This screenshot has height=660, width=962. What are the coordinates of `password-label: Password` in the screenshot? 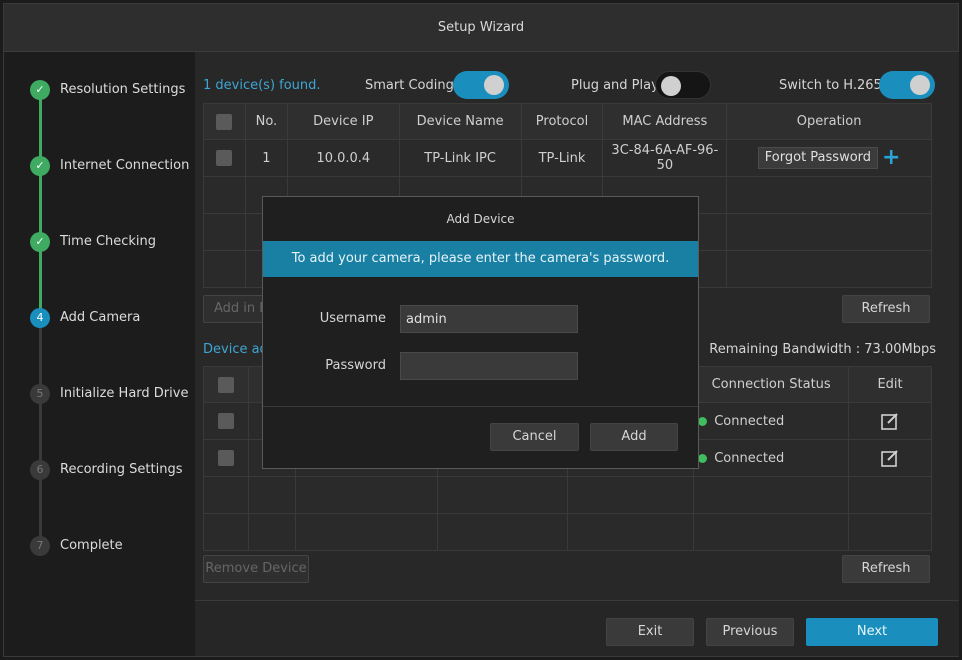 It's located at (355, 365).